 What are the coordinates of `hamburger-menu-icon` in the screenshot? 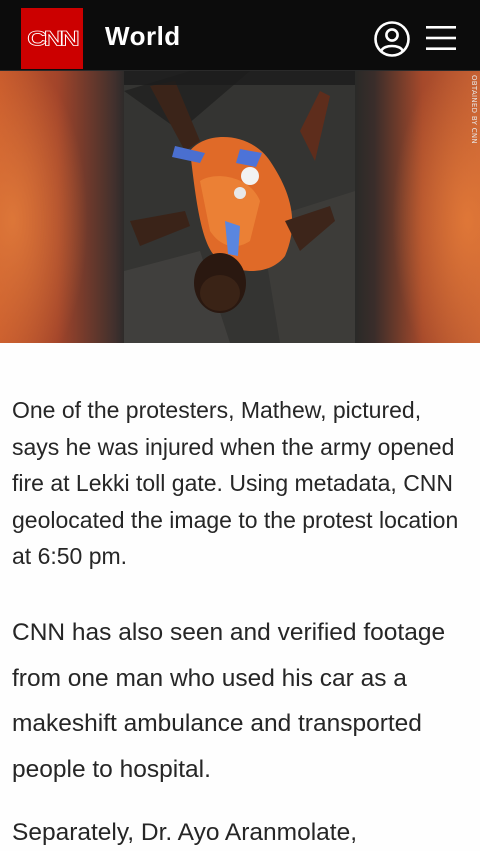 It's located at (441, 38).